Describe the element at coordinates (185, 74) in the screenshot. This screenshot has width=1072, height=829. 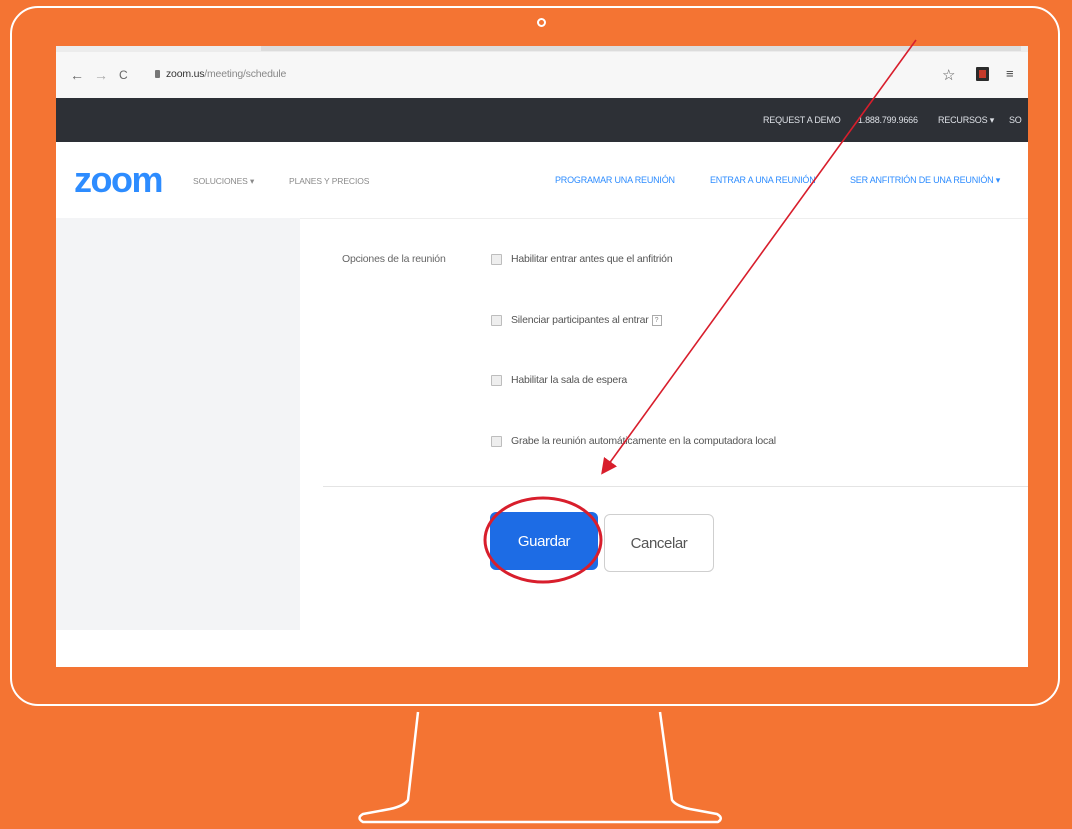
I see `url-domain: zoom.us` at that location.